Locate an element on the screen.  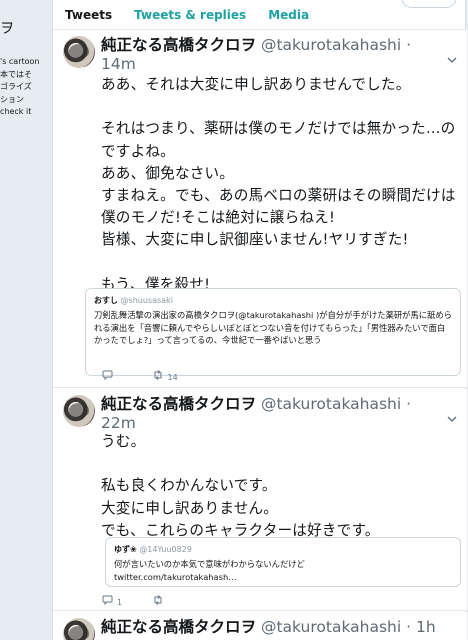
tweet-timestamp: 14m is located at coordinates (118, 64).